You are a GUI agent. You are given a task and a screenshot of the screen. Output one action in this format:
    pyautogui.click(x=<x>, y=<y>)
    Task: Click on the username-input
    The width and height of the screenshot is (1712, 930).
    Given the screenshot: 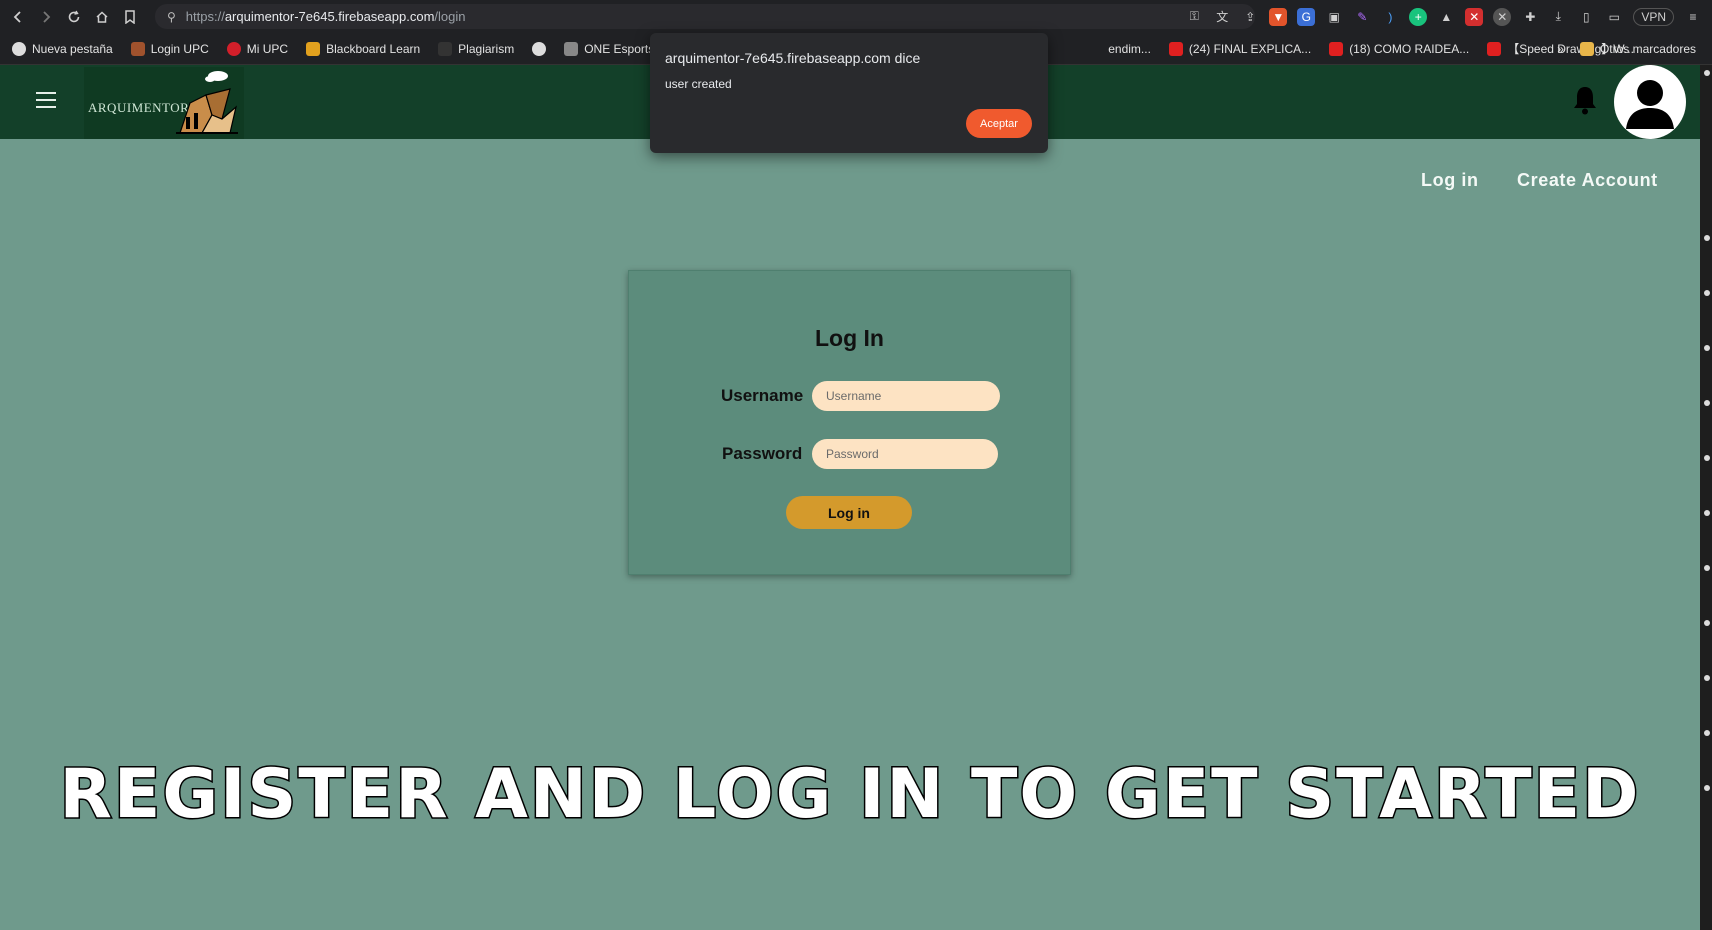 What is the action you would take?
    pyautogui.click(x=906, y=396)
    